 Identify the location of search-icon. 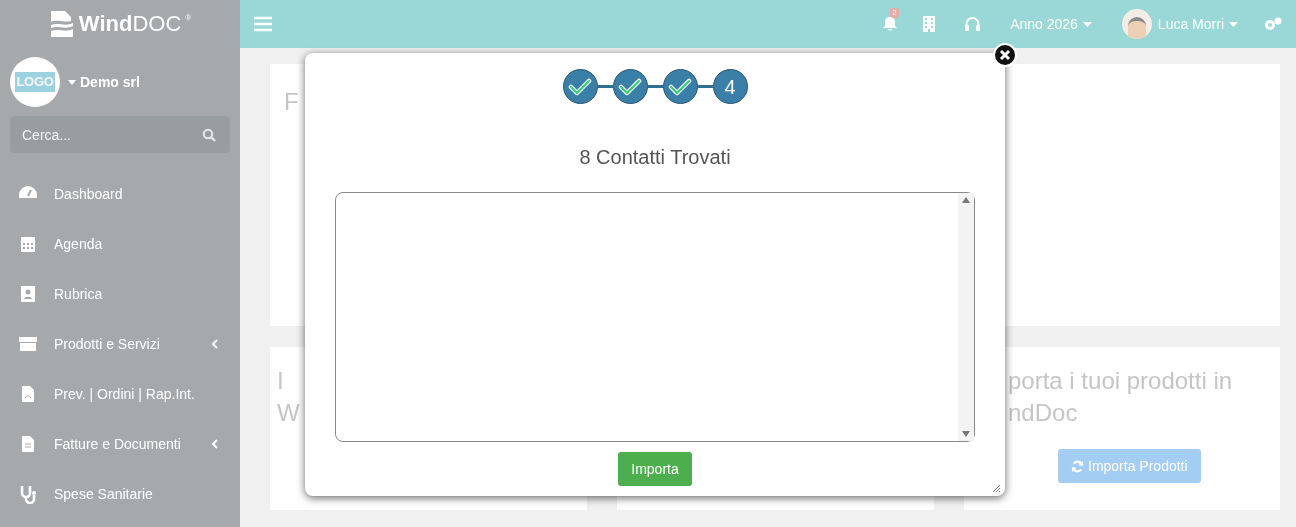
(209, 135).